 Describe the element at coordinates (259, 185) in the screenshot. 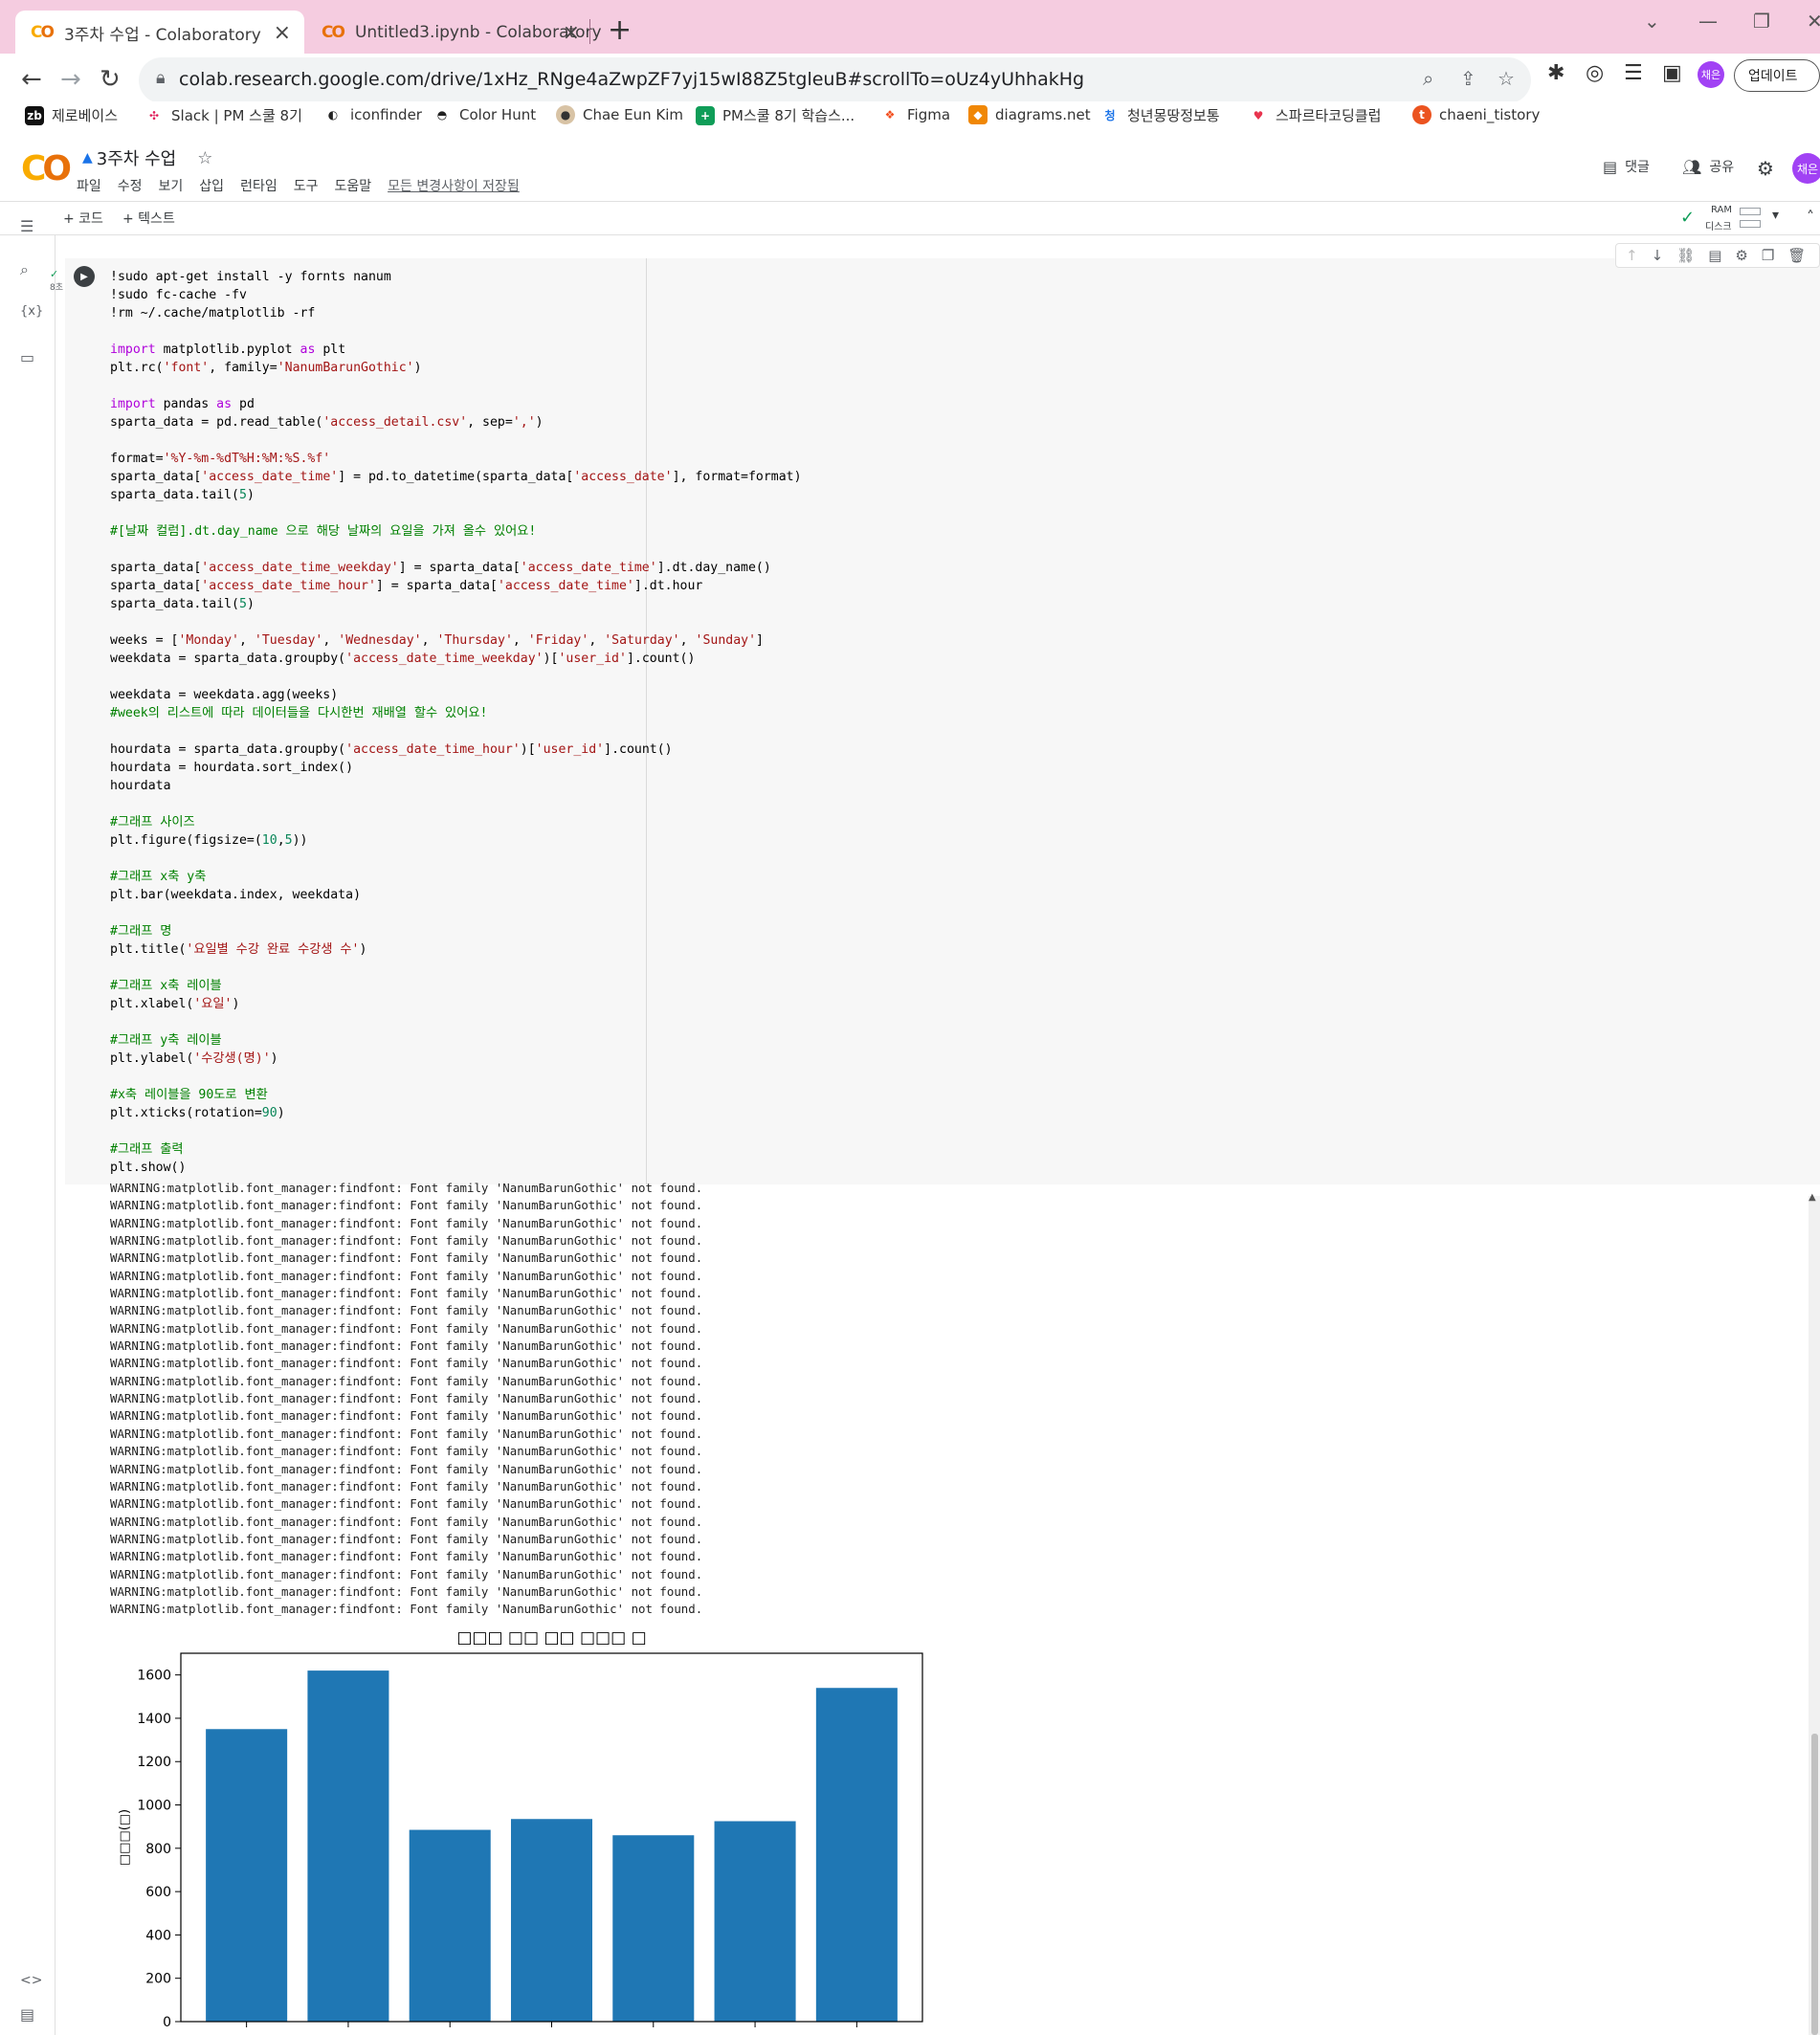

I see `menu-runtime: 런타임` at that location.